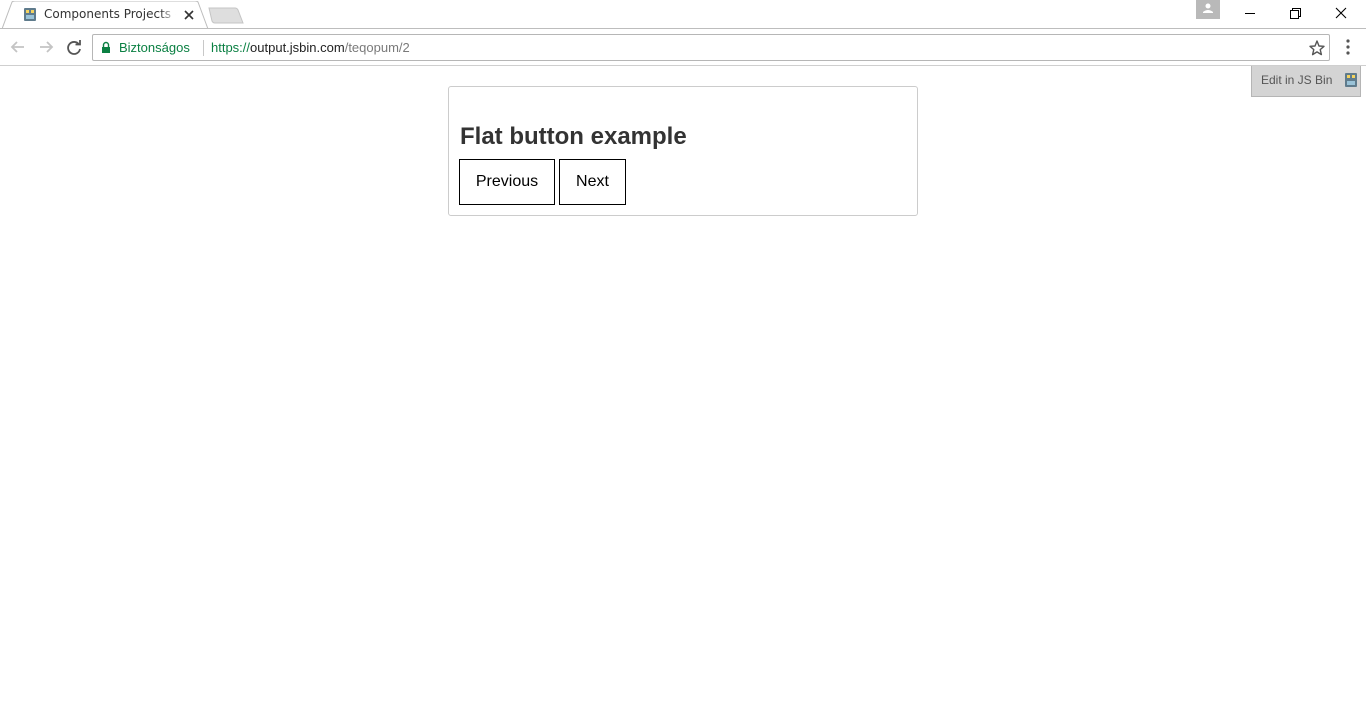 The height and width of the screenshot is (727, 1366). Describe the element at coordinates (1317, 48) in the screenshot. I see `bookmark-star-icon` at that location.